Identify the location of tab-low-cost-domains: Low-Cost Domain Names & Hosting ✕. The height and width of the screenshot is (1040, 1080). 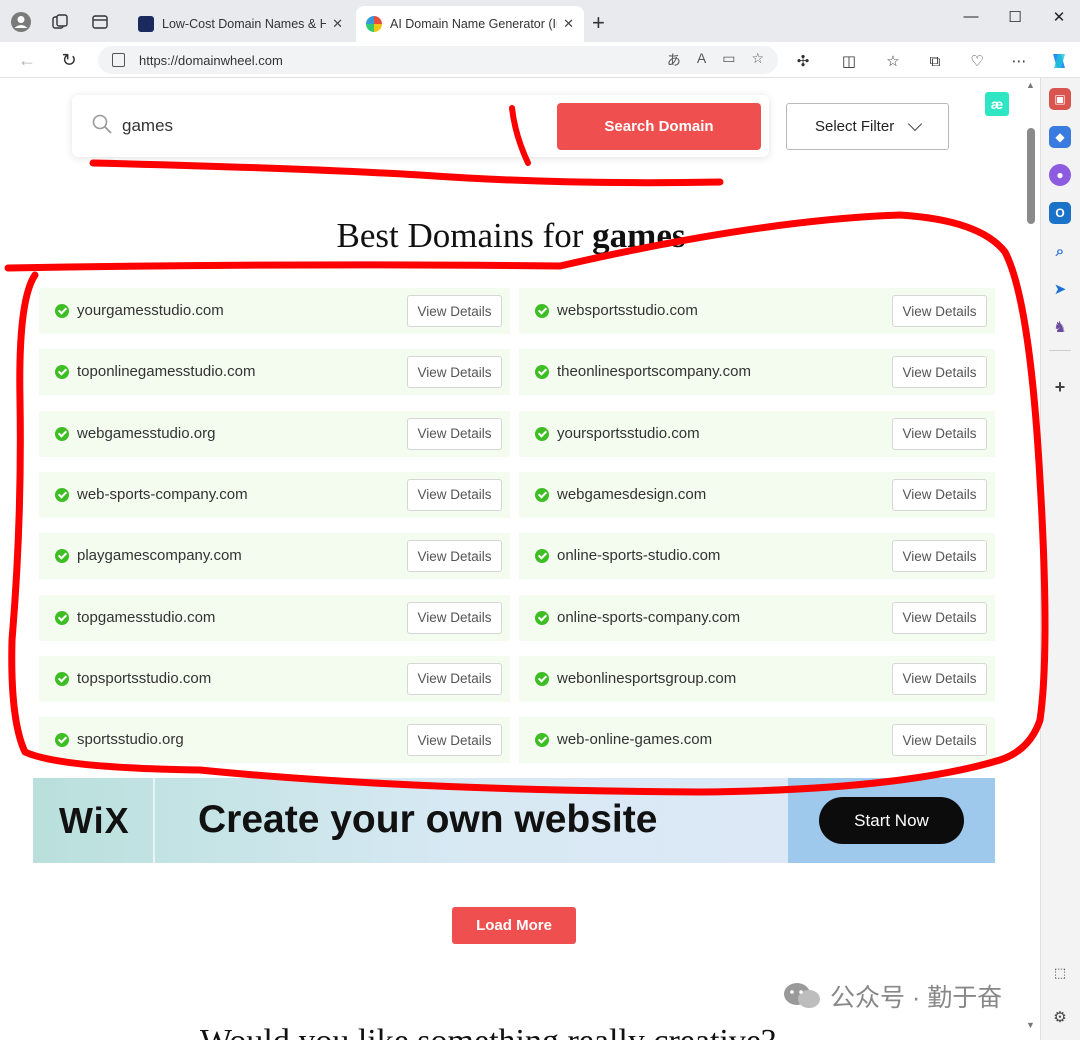
(240, 24).